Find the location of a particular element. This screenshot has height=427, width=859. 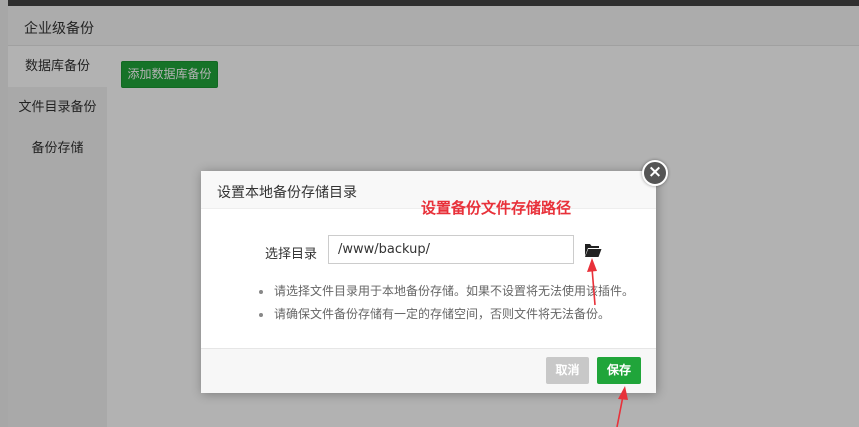

close-icon: × is located at coordinates (655, 173).